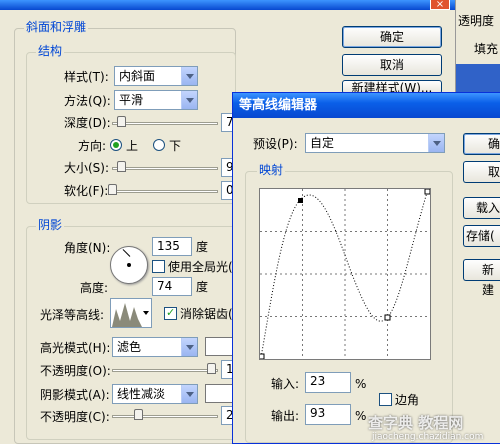  Describe the element at coordinates (172, 246) in the screenshot. I see `angle-field: 135` at that location.